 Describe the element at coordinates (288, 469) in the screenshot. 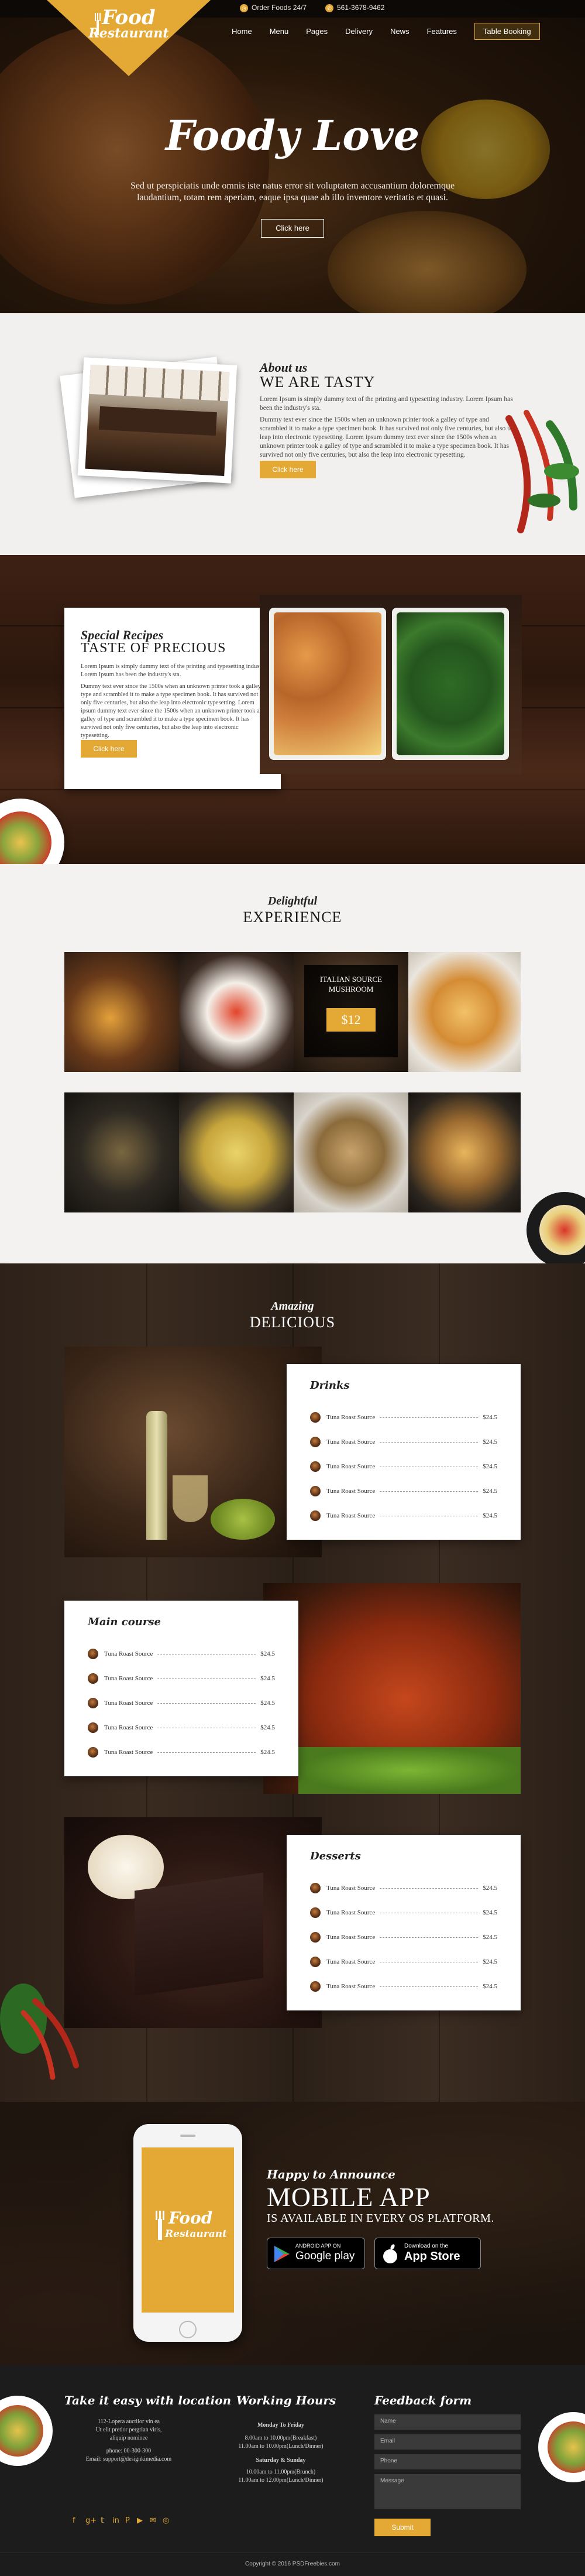

I see `about-click-button: Click here` at that location.